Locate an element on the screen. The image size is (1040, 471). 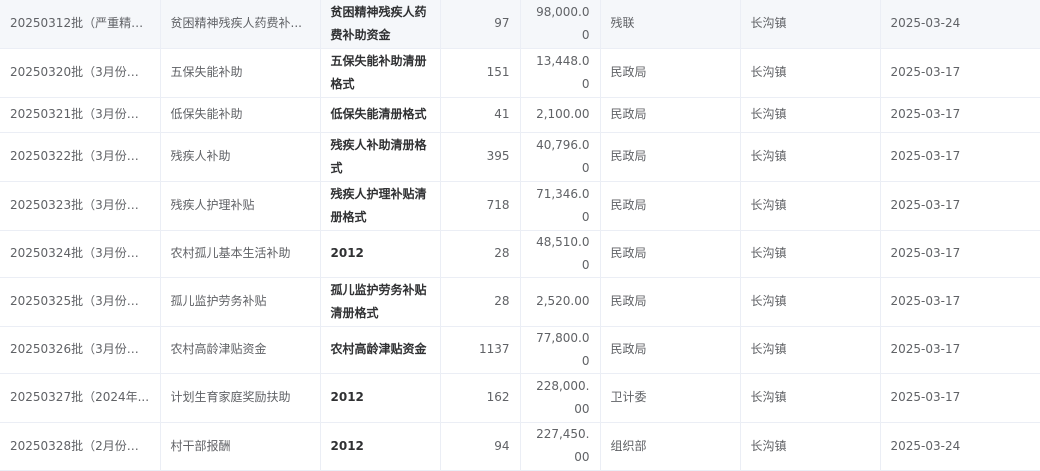
amount-cell: 77,800.00 is located at coordinates (560, 350).